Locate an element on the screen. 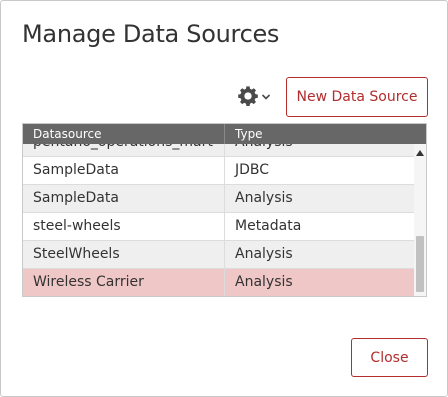 The image size is (448, 397). scrollbar-thumb is located at coordinates (420, 264).